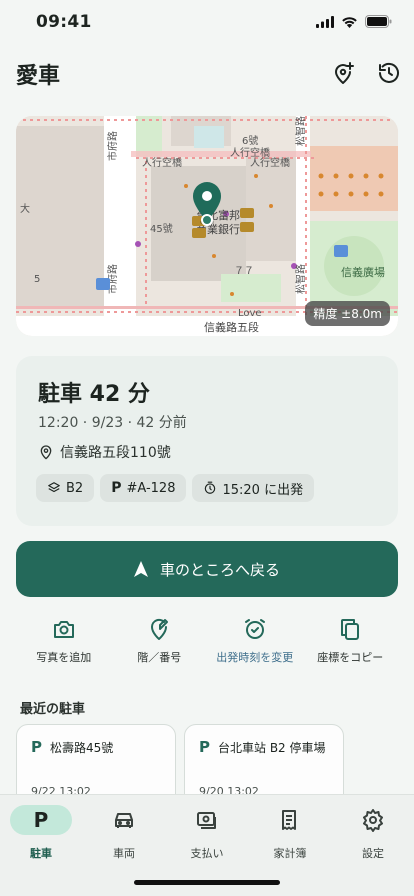  Describe the element at coordinates (37, 279) in the screenshot. I see `map-label: 5` at that location.